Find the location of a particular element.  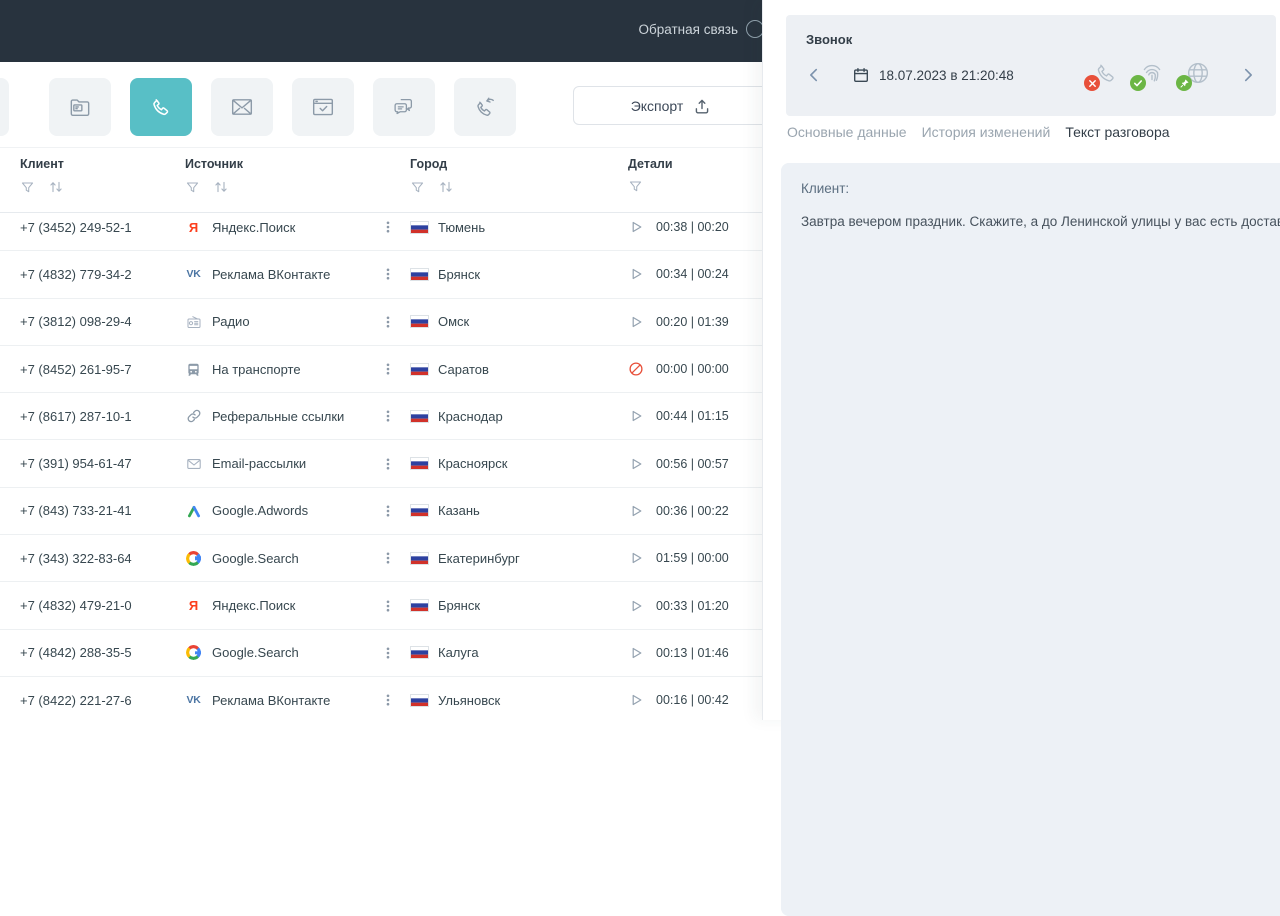

call-datetime-label: 18.07.2023 в 21:20:48 is located at coordinates (946, 75).